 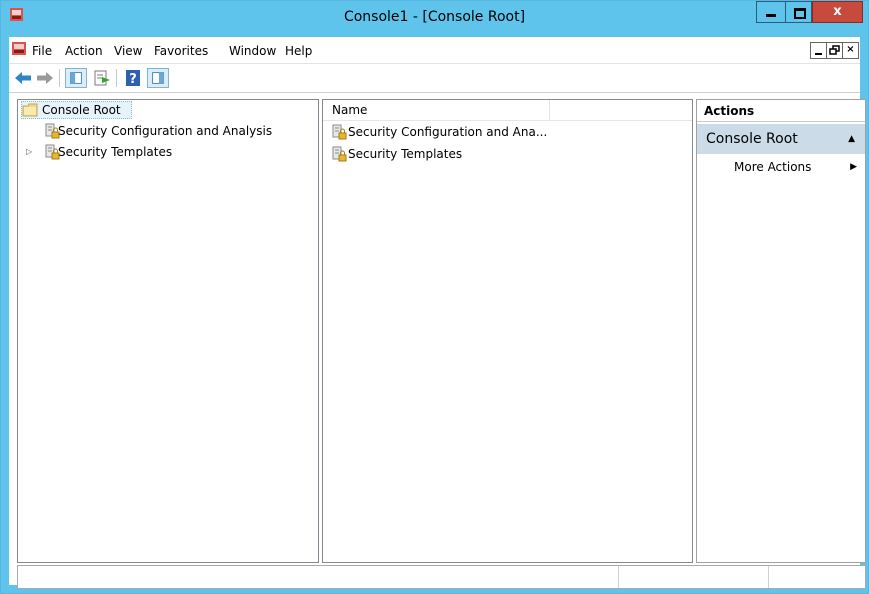 What do you see at coordinates (158, 78) in the screenshot?
I see `show-hide-action-pane-icon` at bounding box center [158, 78].